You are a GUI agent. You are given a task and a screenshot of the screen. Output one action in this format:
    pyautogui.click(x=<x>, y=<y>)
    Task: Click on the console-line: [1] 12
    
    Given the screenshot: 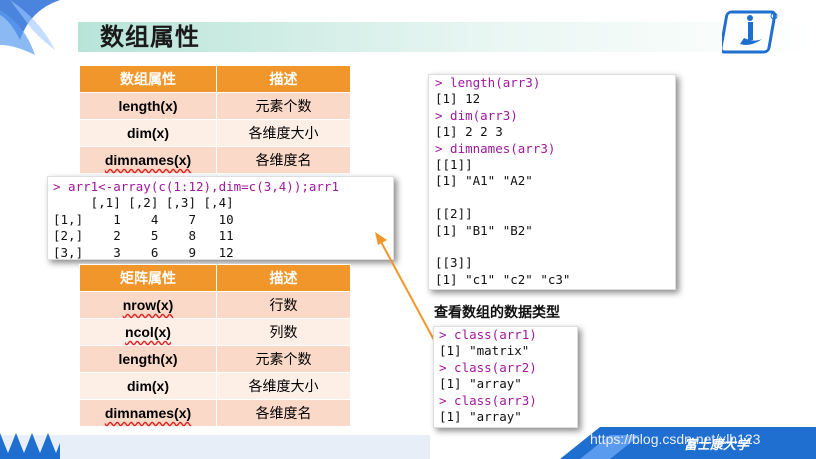 What is the action you would take?
    pyautogui.click(x=458, y=99)
    